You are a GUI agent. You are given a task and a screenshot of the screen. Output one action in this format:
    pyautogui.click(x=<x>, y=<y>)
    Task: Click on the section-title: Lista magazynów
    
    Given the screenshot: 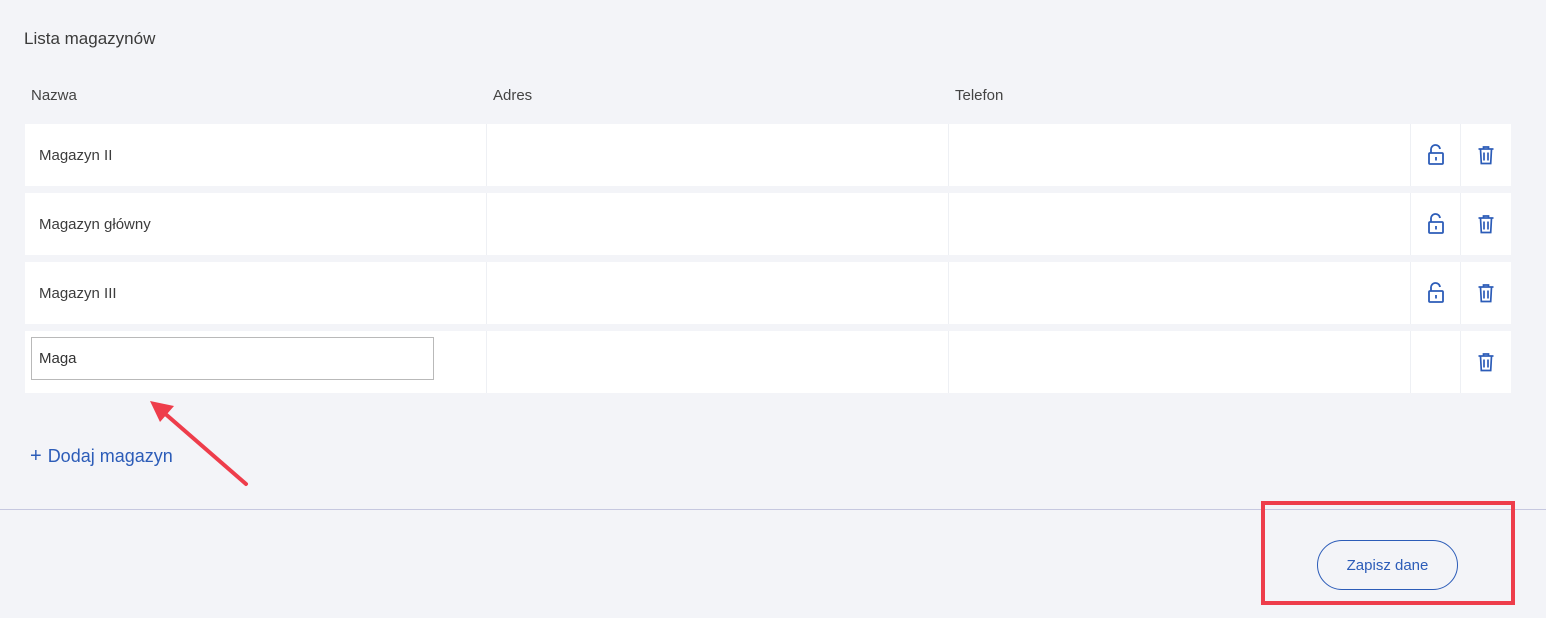 What is the action you would take?
    pyautogui.click(x=90, y=38)
    